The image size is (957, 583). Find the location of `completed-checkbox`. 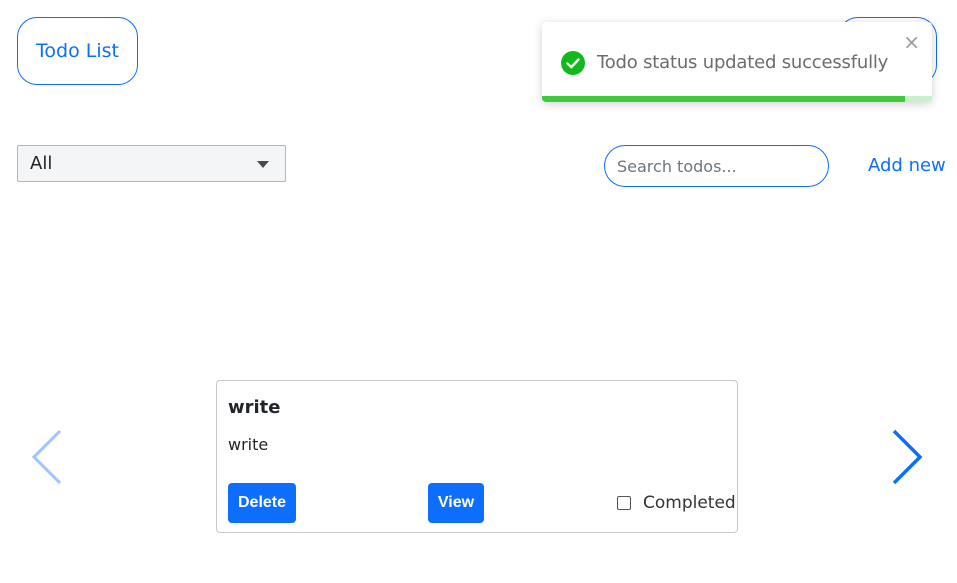

completed-checkbox is located at coordinates (624, 503).